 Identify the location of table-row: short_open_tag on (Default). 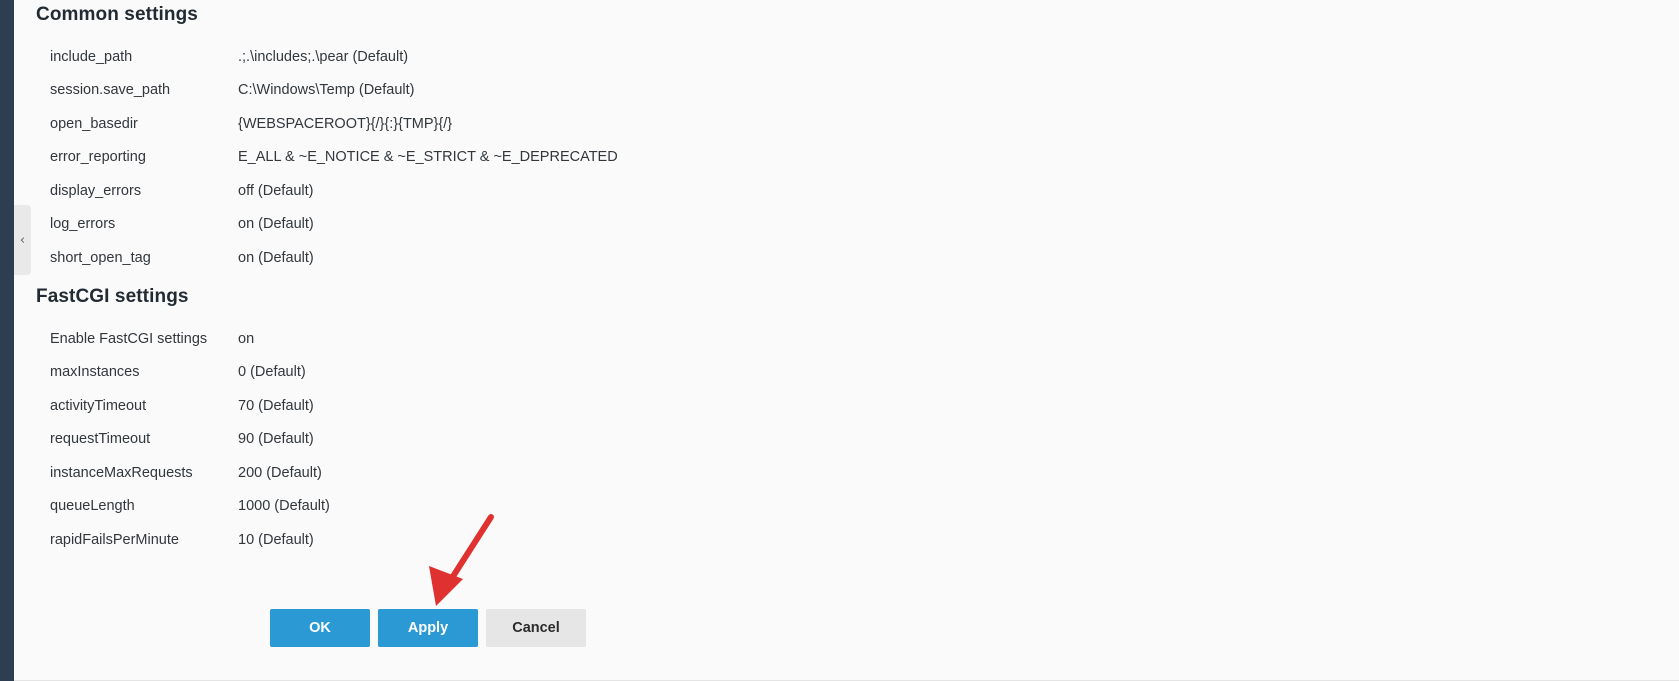
(327, 258).